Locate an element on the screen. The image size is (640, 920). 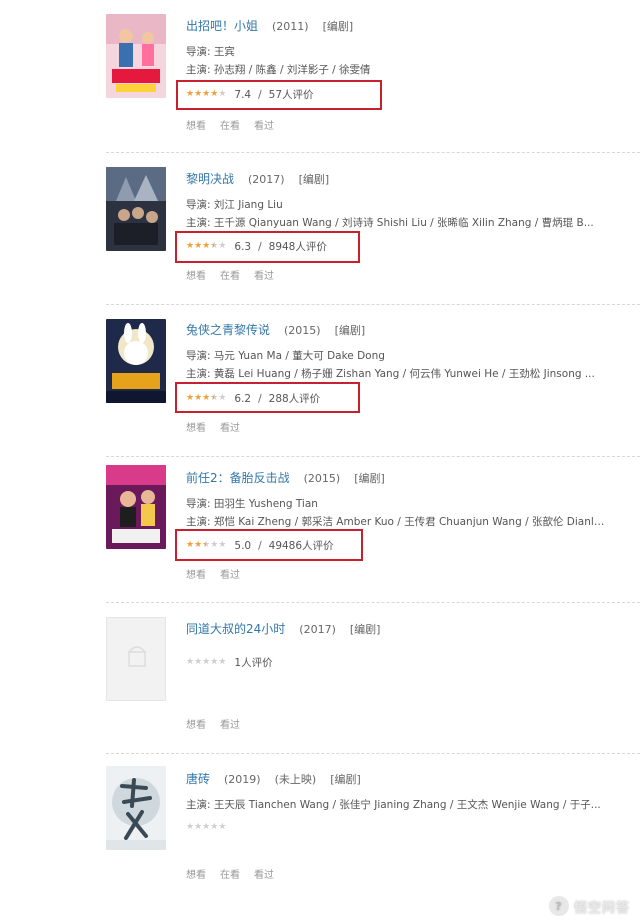
movie-title: 兔侠之青黎传说 is located at coordinates (228, 330).